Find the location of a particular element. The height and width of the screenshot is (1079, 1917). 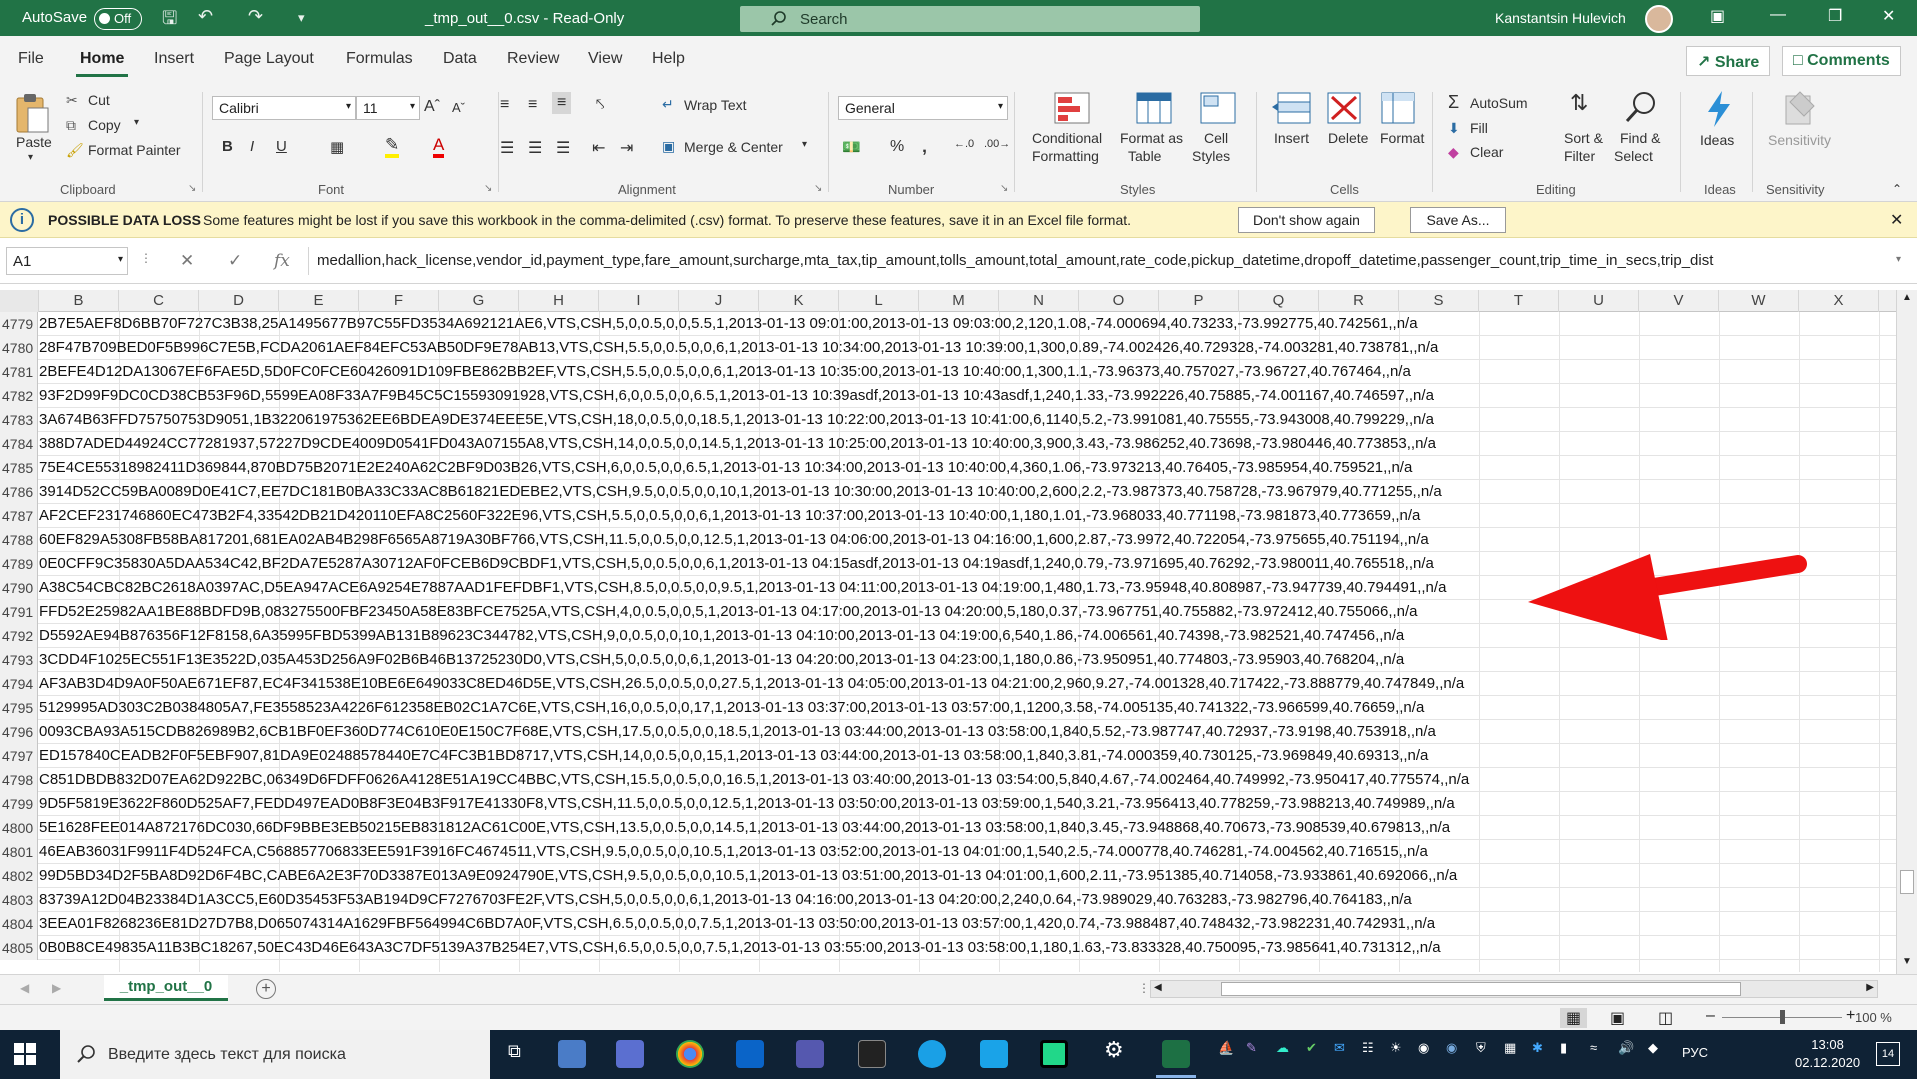

row-number: 4805 is located at coordinates (19, 948).